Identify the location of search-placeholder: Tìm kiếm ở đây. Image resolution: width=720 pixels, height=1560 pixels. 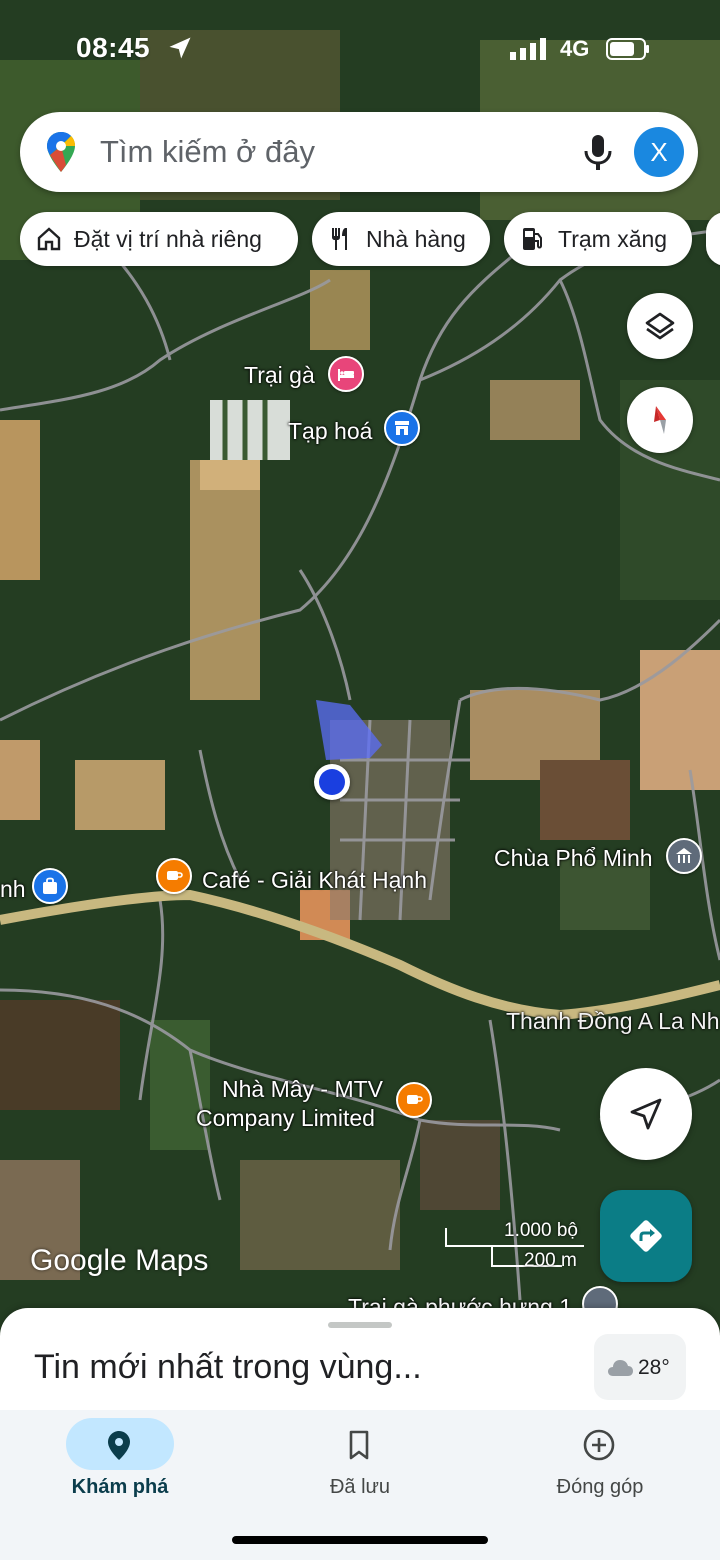
(207, 152).